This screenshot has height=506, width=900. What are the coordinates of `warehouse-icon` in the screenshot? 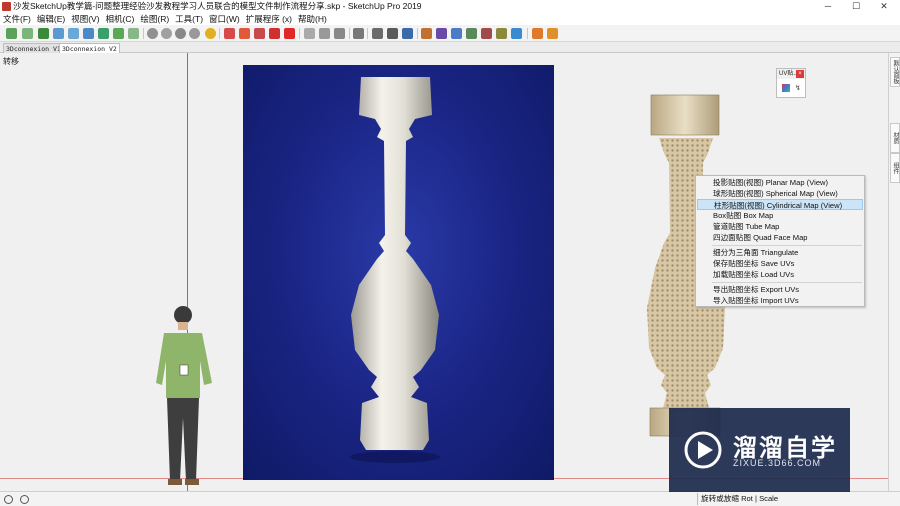 It's located at (229, 33).